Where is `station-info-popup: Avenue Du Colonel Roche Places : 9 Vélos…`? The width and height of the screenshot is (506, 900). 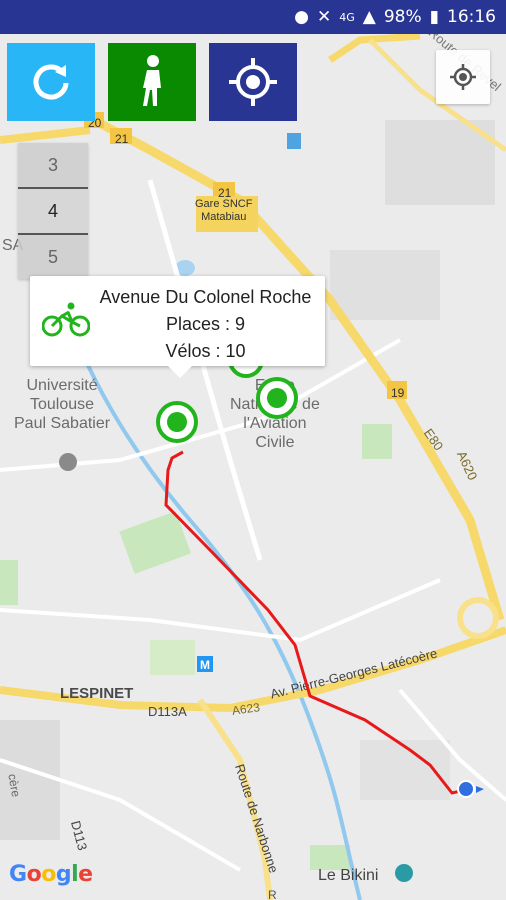
station-info-popup: Avenue Du Colonel Roche Places : 9 Vélos… is located at coordinates (177, 327).